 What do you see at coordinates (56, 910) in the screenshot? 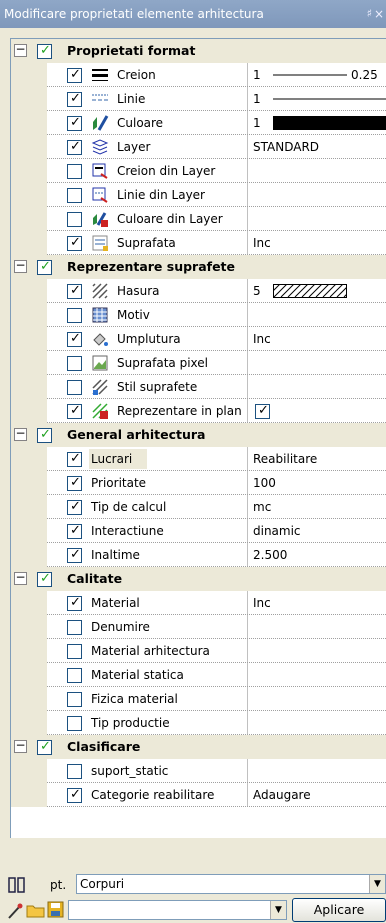
I see `save-icon` at bounding box center [56, 910].